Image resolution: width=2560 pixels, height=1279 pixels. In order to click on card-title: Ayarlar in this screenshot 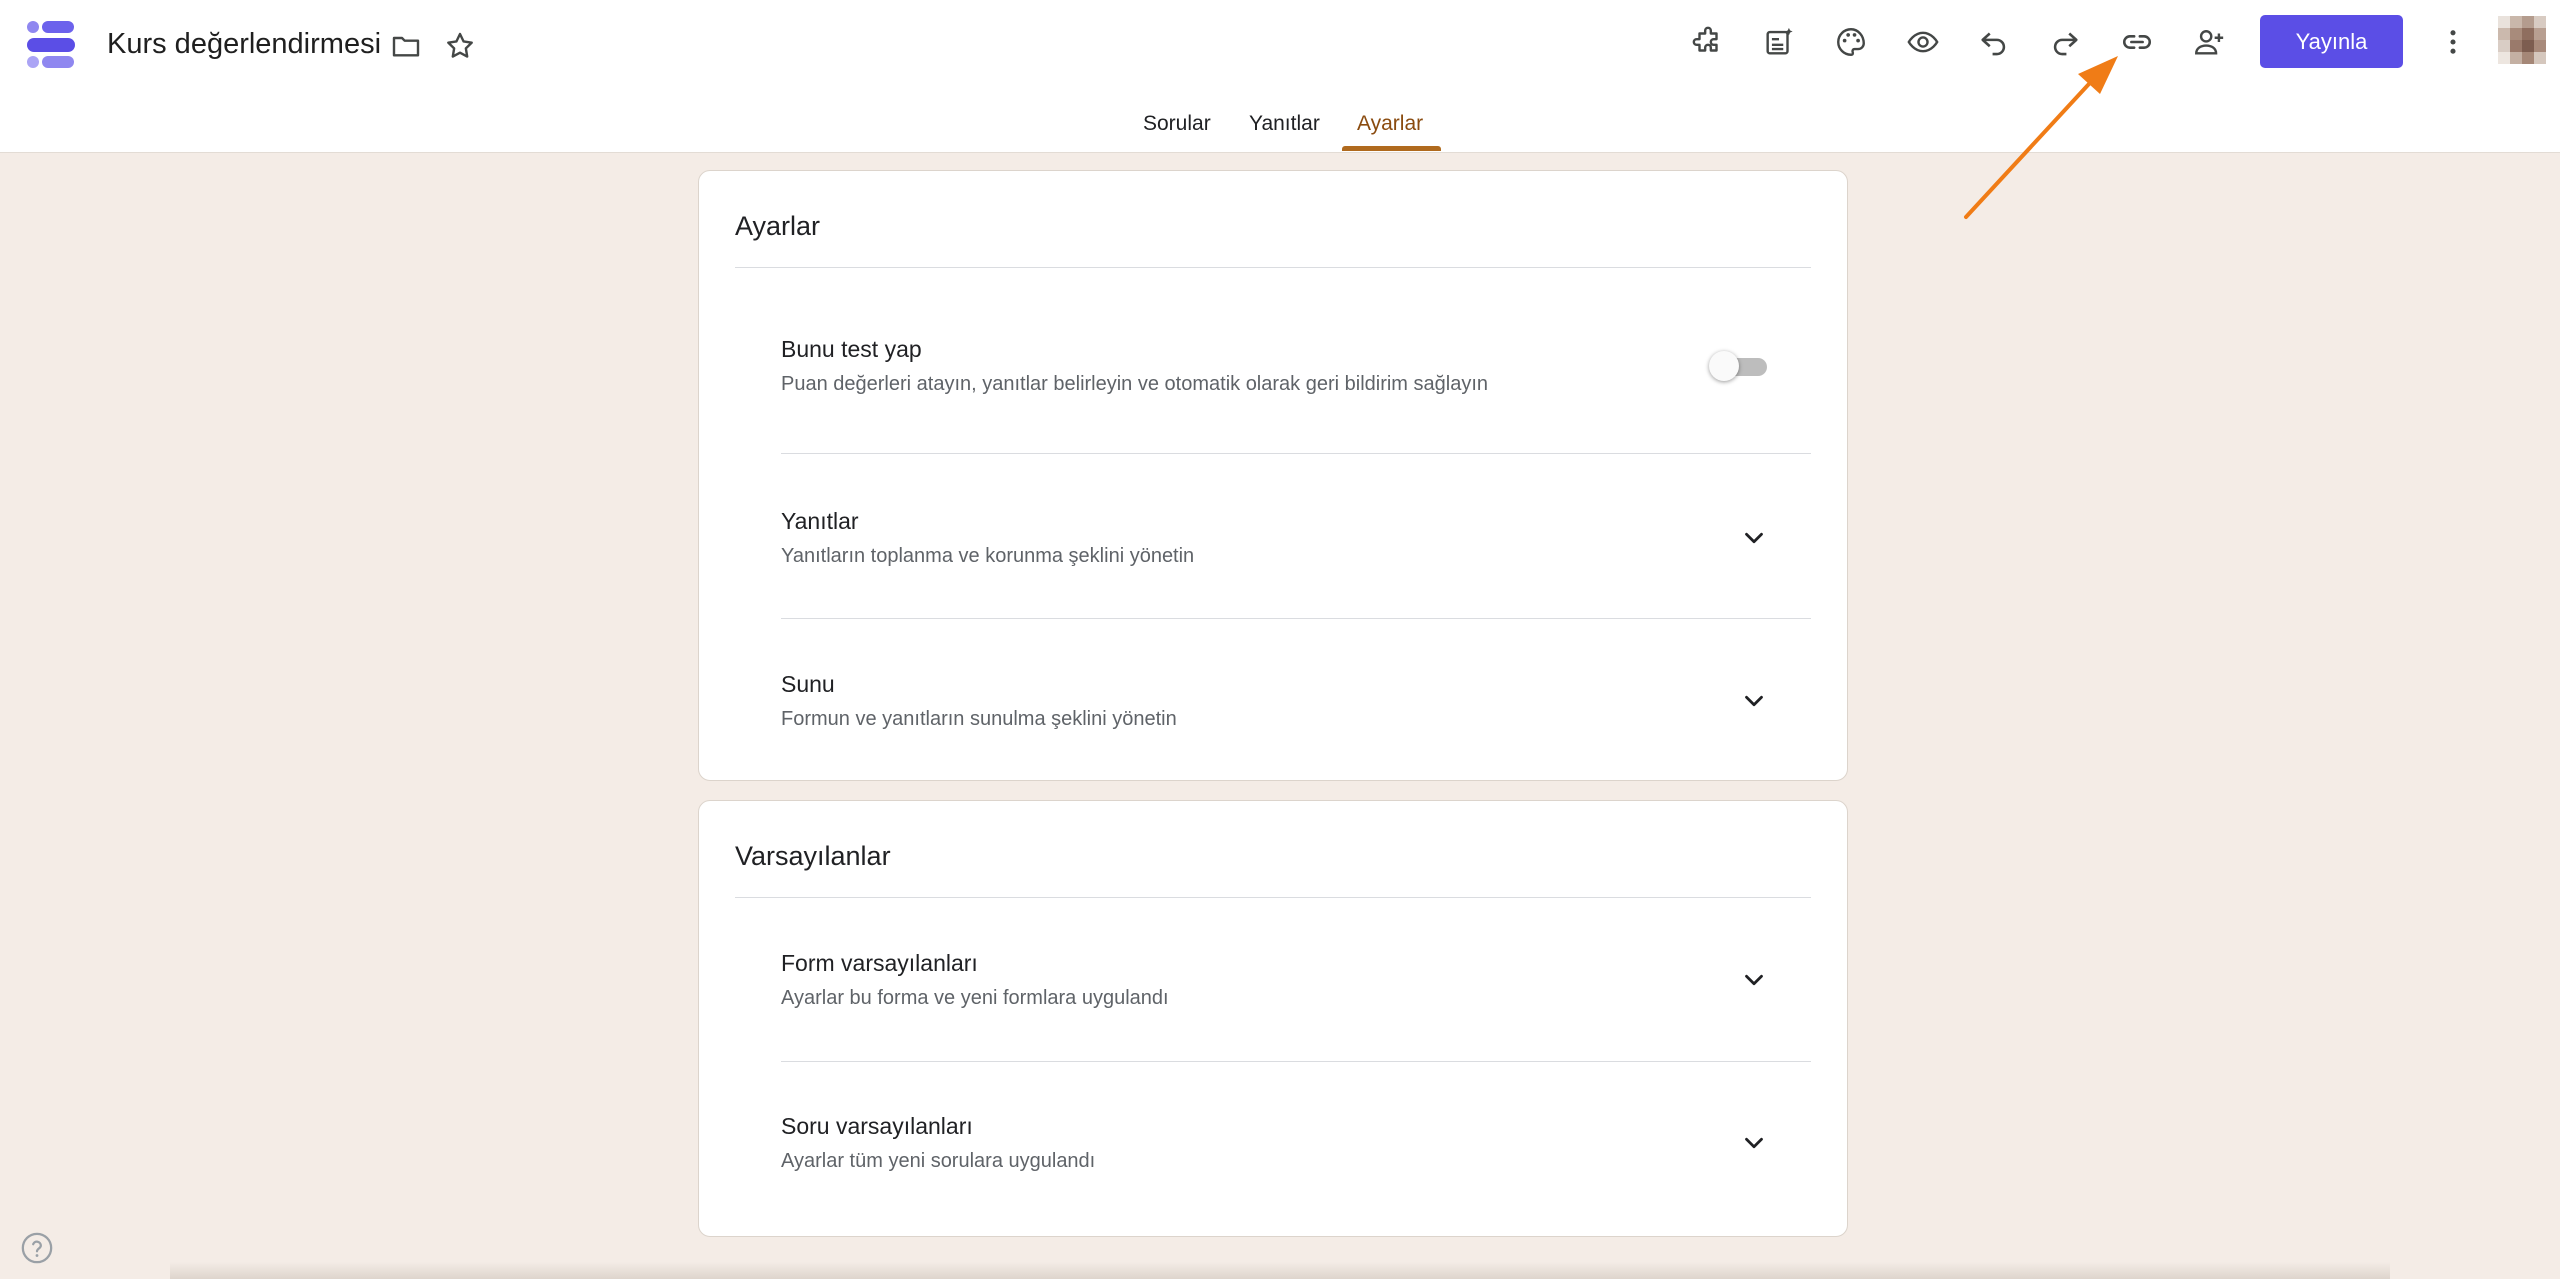, I will do `click(778, 226)`.